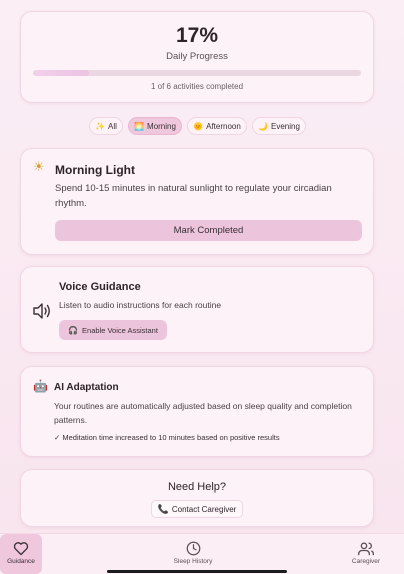 This screenshot has width=404, height=574. I want to click on mark-completed-button: Mark Completed, so click(208, 230).